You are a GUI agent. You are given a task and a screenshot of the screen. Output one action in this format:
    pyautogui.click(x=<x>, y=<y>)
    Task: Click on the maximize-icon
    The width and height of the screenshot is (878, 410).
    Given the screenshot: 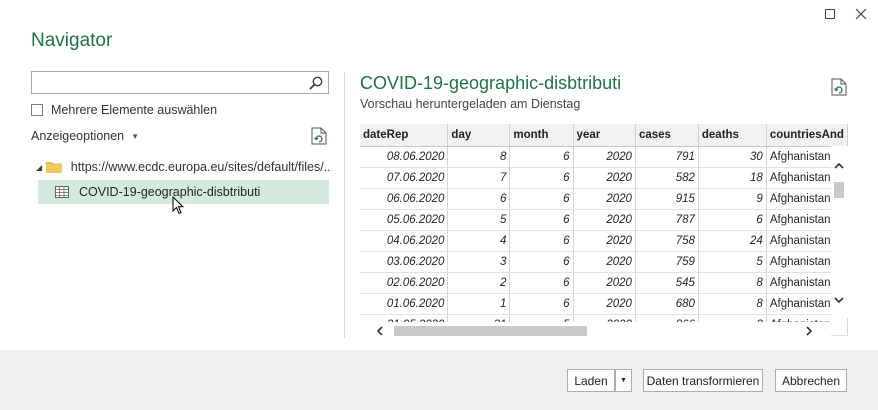 What is the action you would take?
    pyautogui.click(x=830, y=14)
    